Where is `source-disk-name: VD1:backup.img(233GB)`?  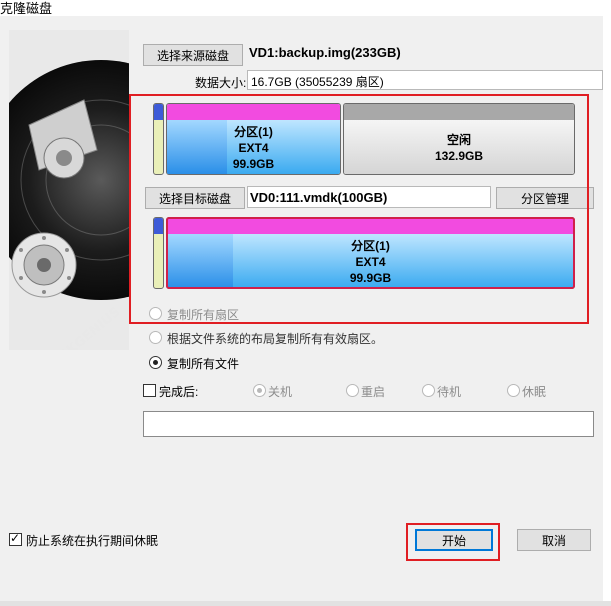
source-disk-name: VD1:backup.img(233GB) is located at coordinates (325, 52).